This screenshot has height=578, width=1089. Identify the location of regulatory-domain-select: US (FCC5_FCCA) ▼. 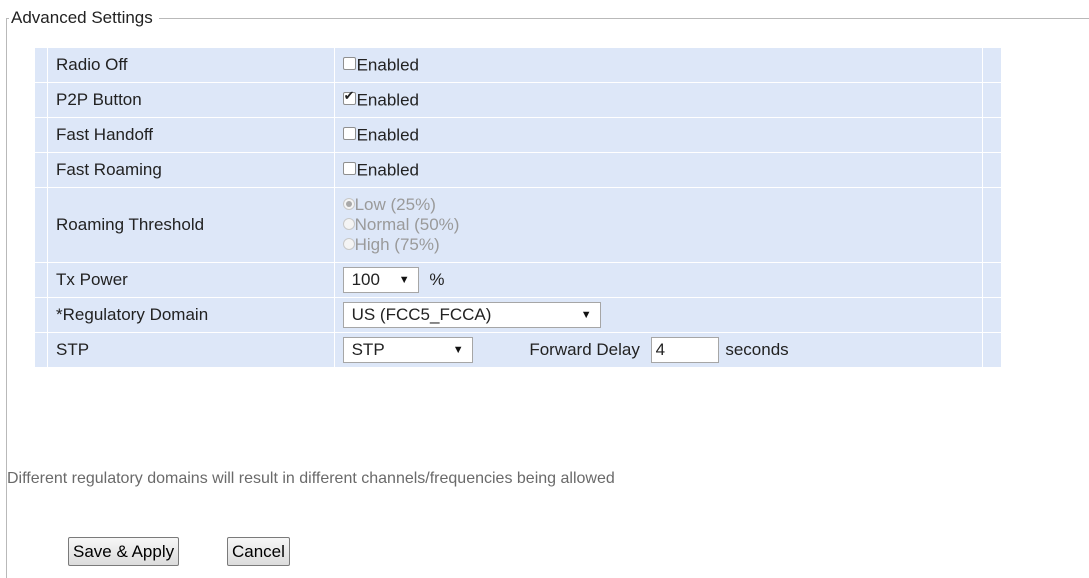
(471, 315).